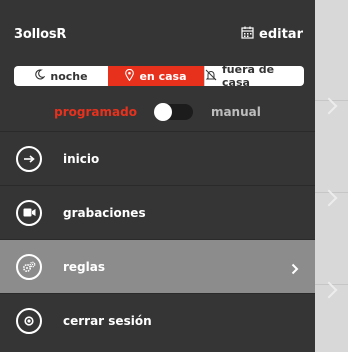  I want to click on mode-away-button: fuera de casa, so click(254, 76).